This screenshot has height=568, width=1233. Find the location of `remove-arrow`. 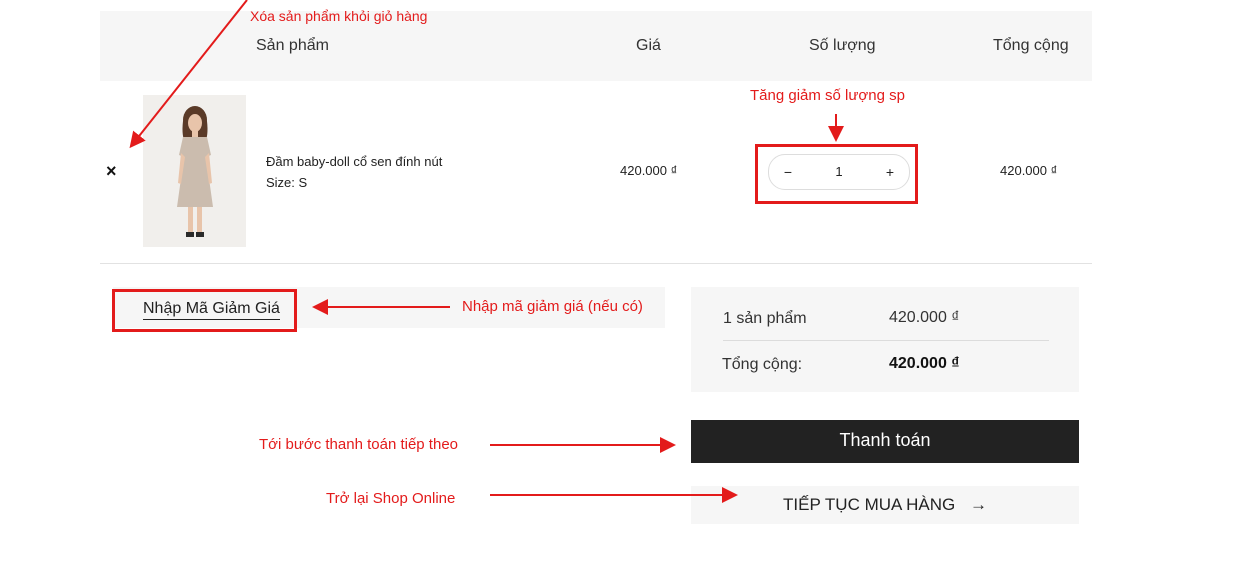

remove-arrow is located at coordinates (188, 74).